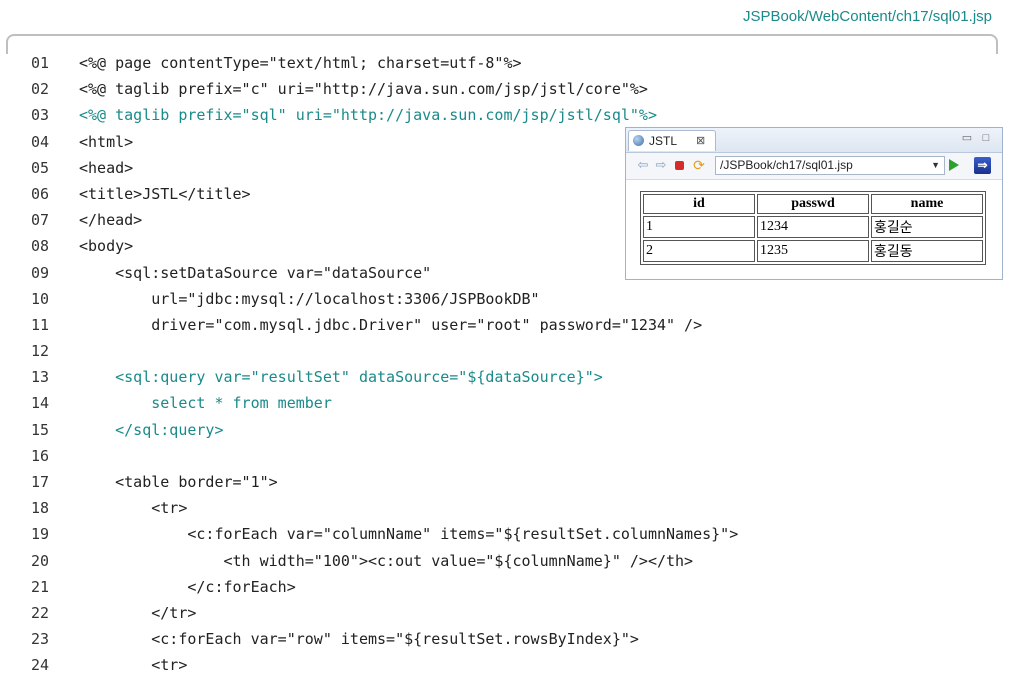  What do you see at coordinates (40, 534) in the screenshot?
I see `line-number: 19` at bounding box center [40, 534].